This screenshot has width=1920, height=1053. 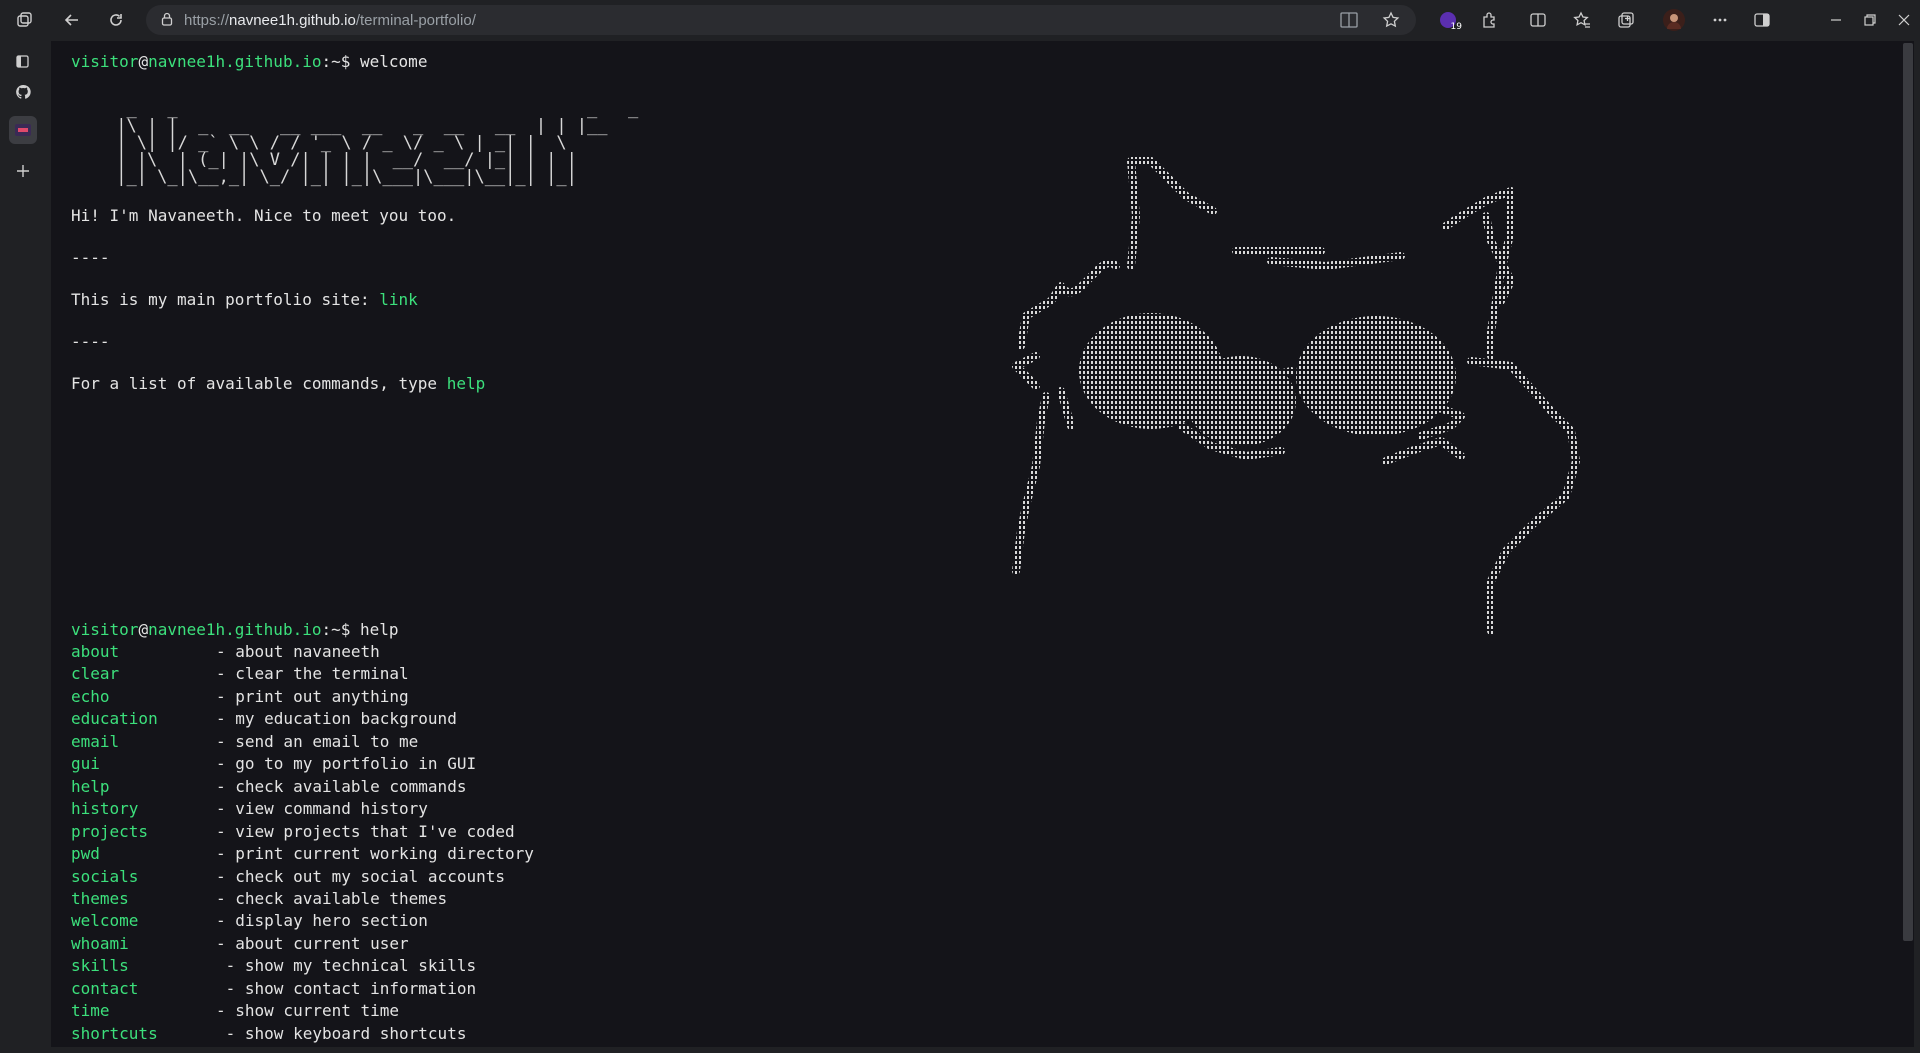 What do you see at coordinates (298, 651) in the screenshot?
I see `command-description: - about navaneeth` at bounding box center [298, 651].